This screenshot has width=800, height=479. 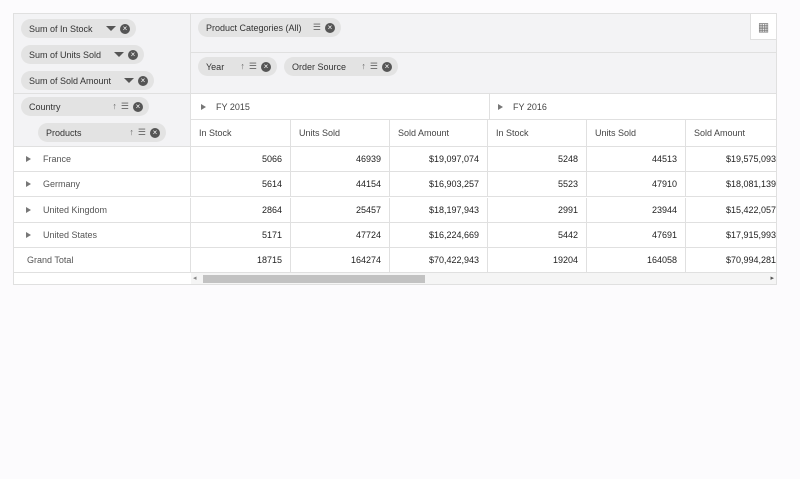 I want to click on value-cell: $17,915,993, so click(x=731, y=235).